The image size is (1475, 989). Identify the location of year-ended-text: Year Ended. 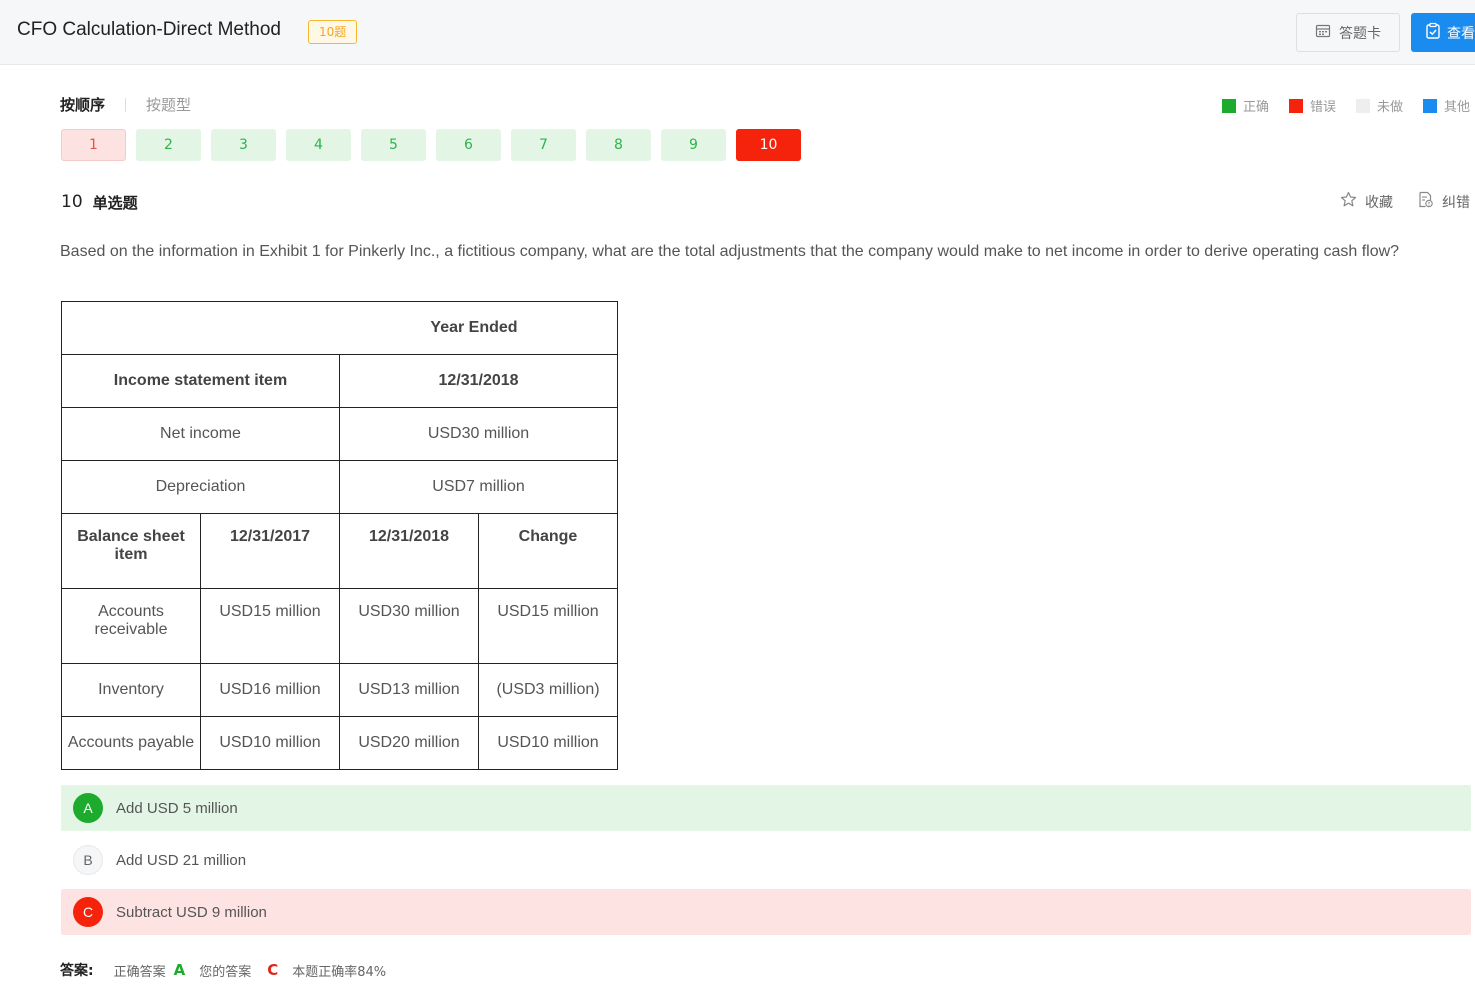
(474, 327).